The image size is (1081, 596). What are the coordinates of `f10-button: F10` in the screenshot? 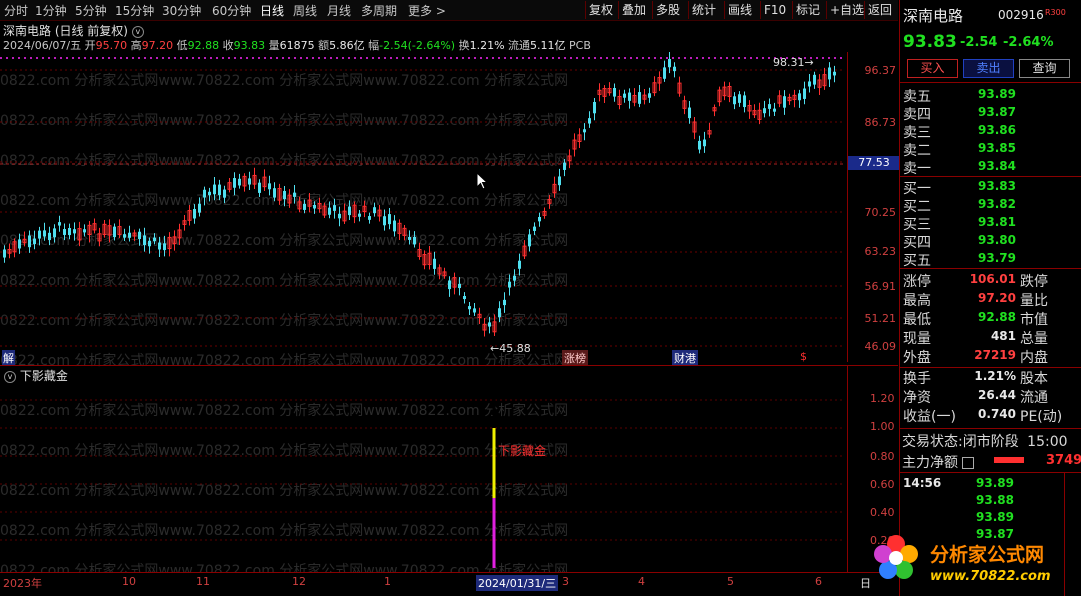 It's located at (774, 10).